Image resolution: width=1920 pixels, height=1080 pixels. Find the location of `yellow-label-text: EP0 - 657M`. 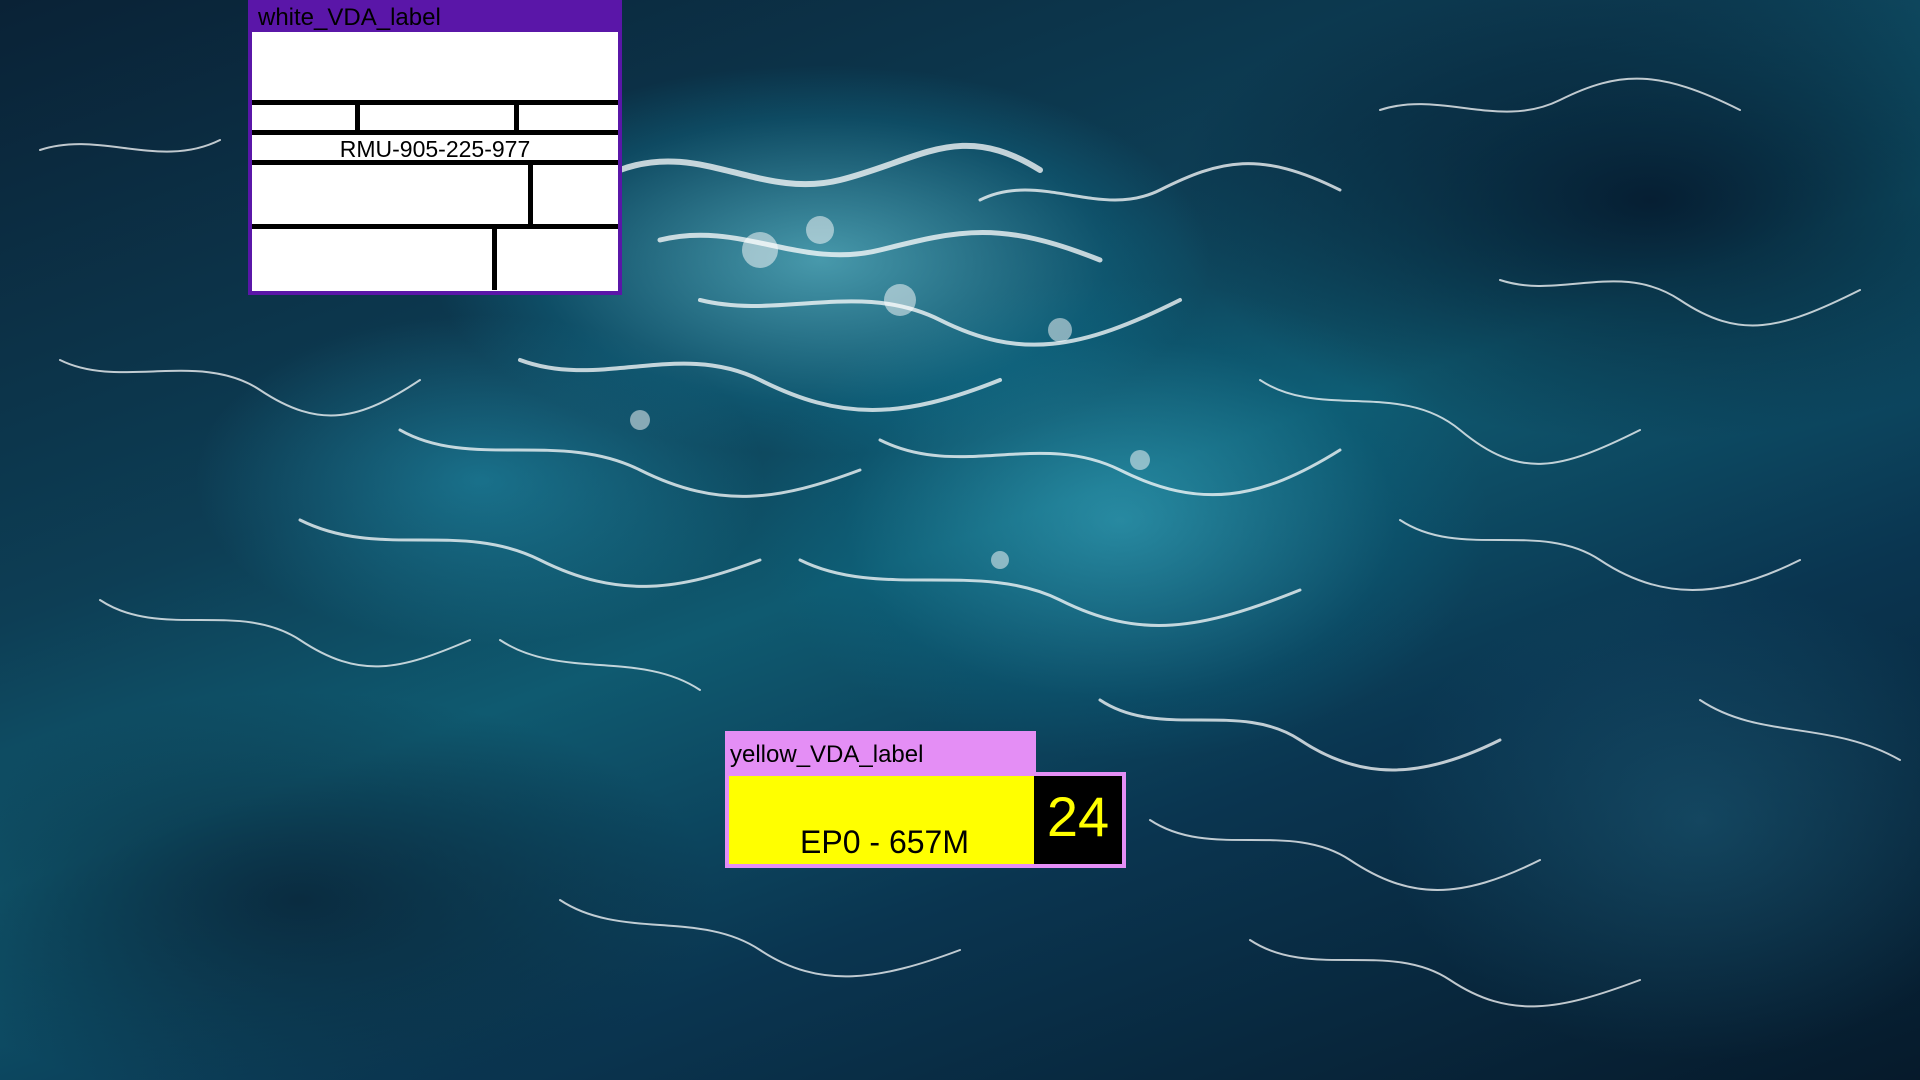

yellow-label-text: EP0 - 657M is located at coordinates (884, 842).